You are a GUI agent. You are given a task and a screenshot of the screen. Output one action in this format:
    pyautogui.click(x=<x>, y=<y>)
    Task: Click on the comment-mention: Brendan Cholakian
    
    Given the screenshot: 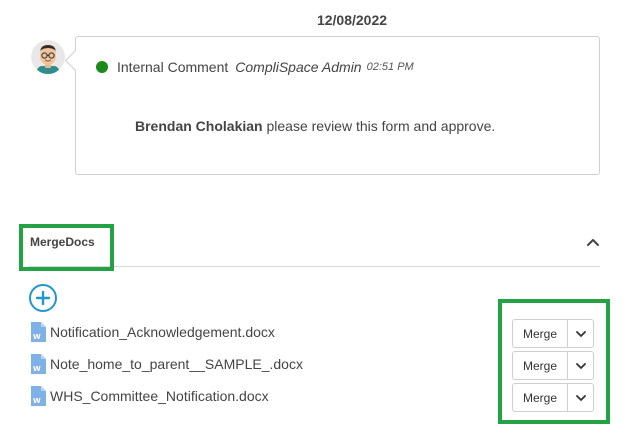 What is the action you would take?
    pyautogui.click(x=199, y=126)
    